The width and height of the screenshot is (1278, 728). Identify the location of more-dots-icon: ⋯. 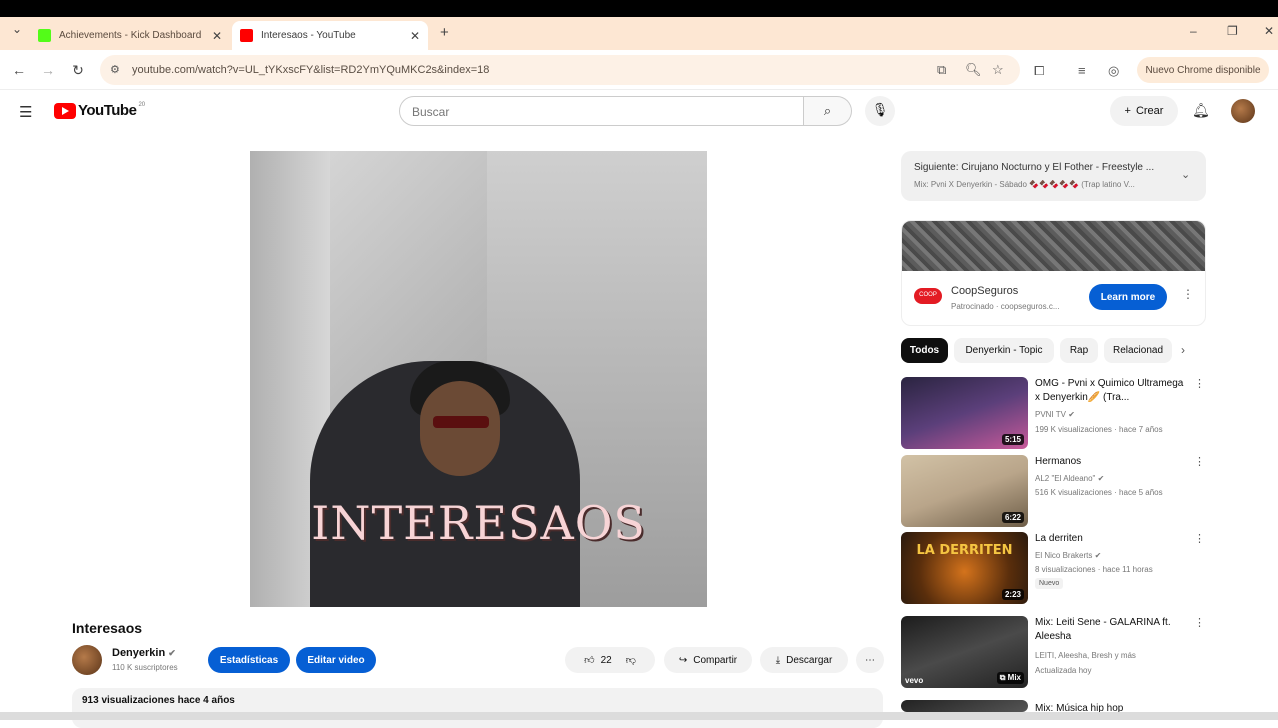
(870, 660).